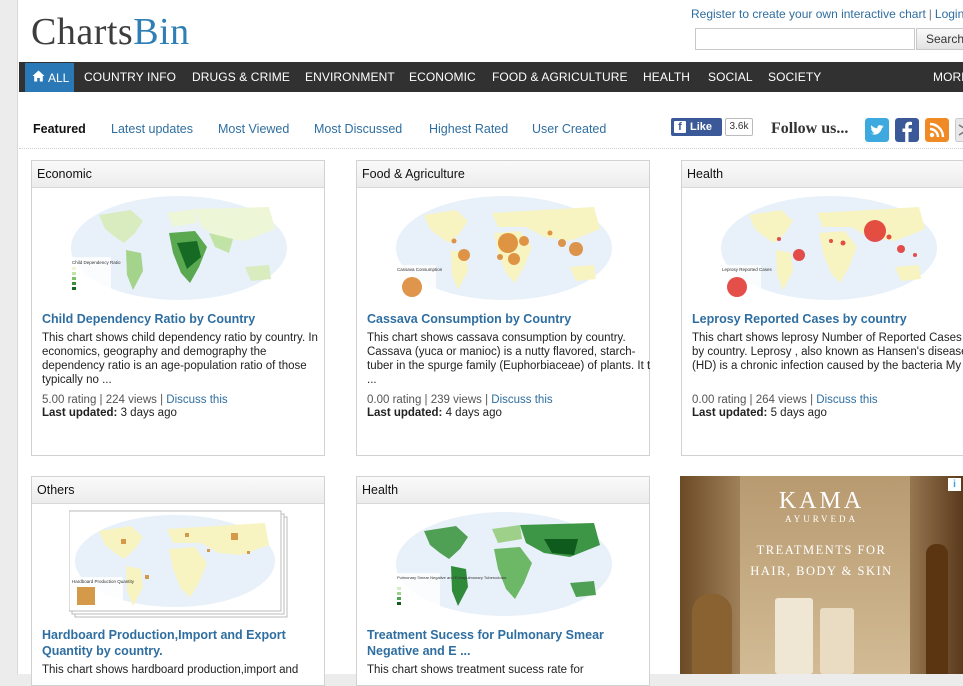  I want to click on nav-drugs-crime: DRUGS & CRIME, so click(241, 77).